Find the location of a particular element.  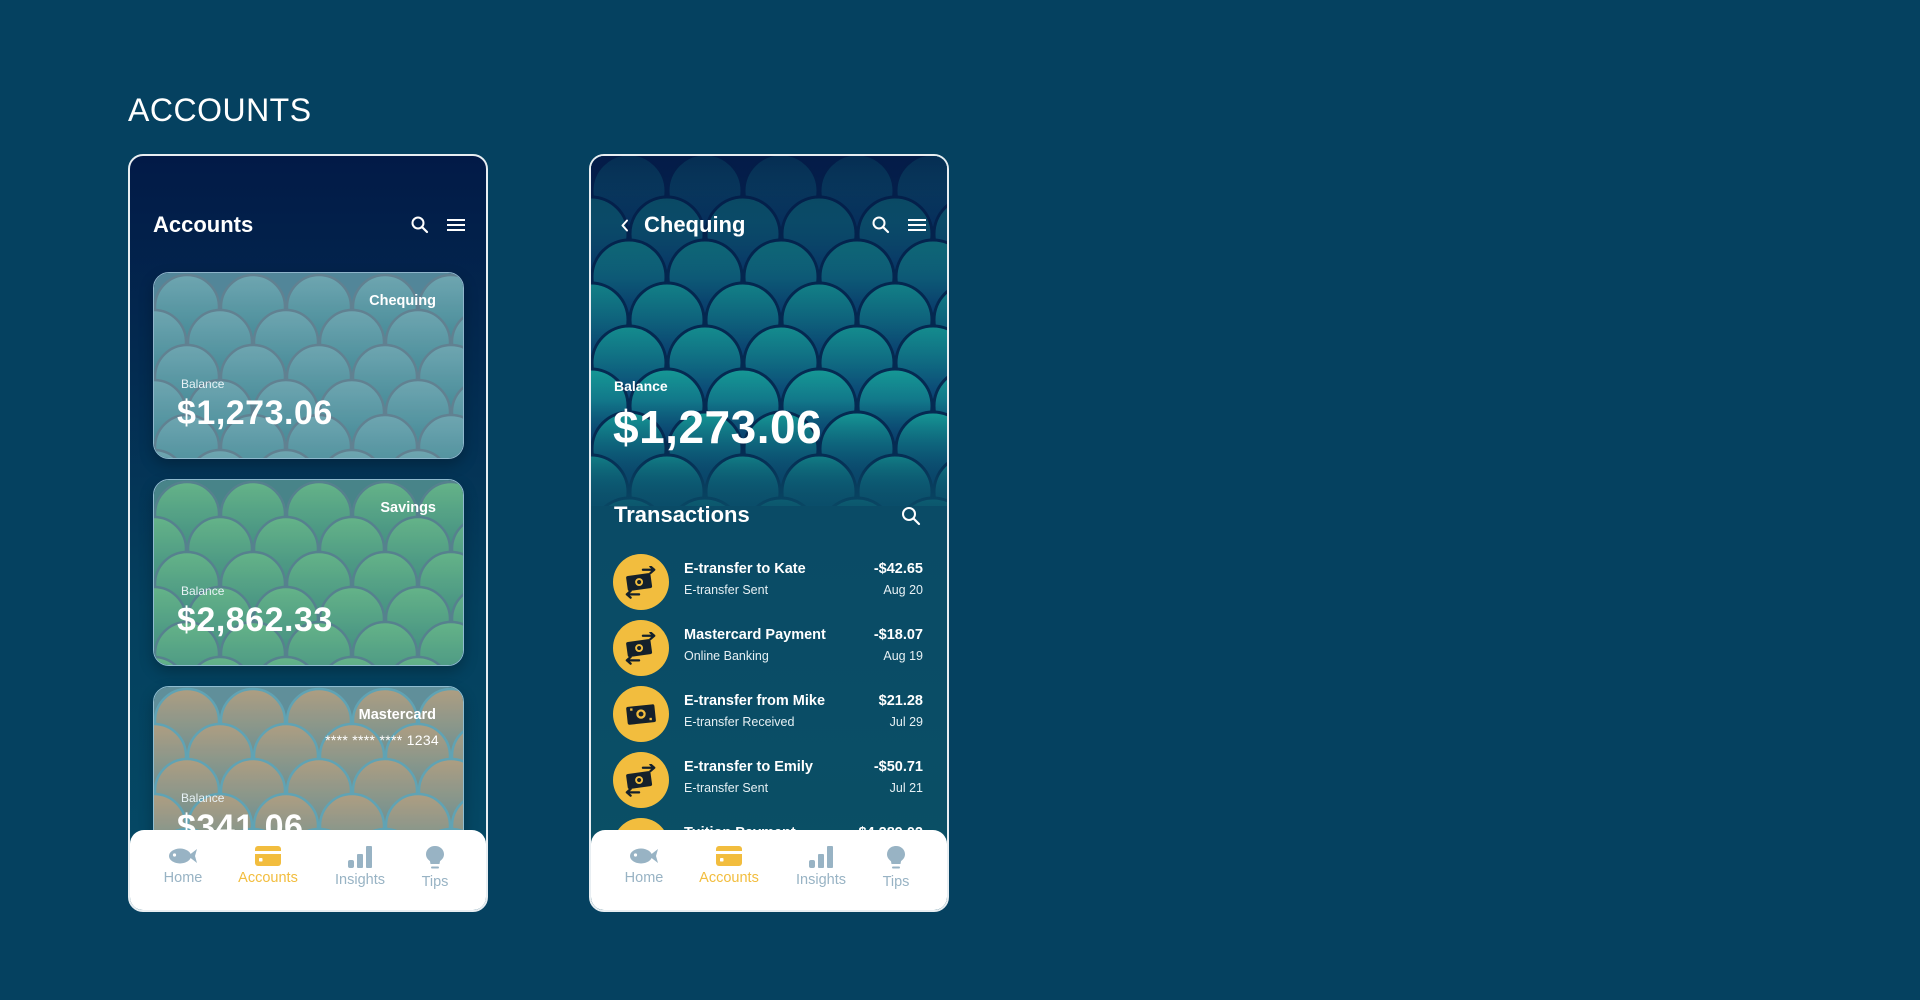

transaction-date: Aug 19 is located at coordinates (903, 656).